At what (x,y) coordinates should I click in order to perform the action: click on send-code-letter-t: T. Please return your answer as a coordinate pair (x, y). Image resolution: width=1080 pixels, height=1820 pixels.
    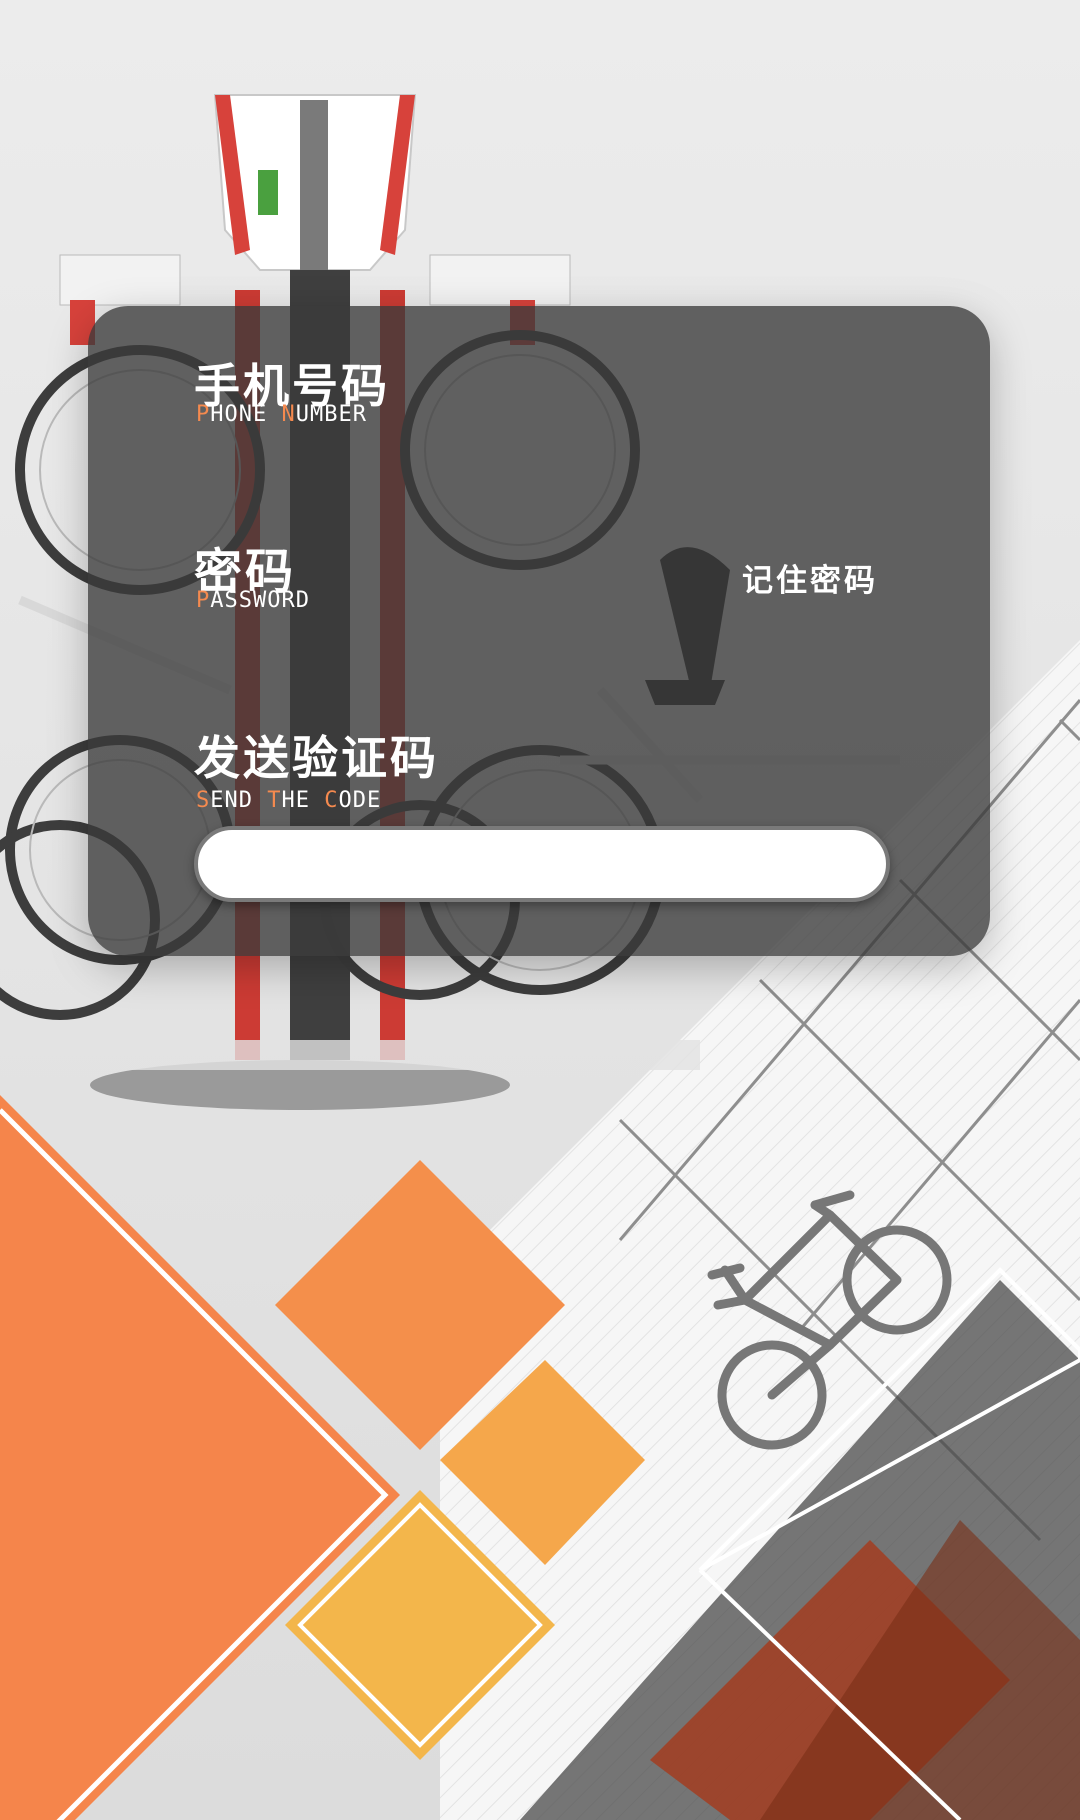
    Looking at the image, I should click on (274, 800).